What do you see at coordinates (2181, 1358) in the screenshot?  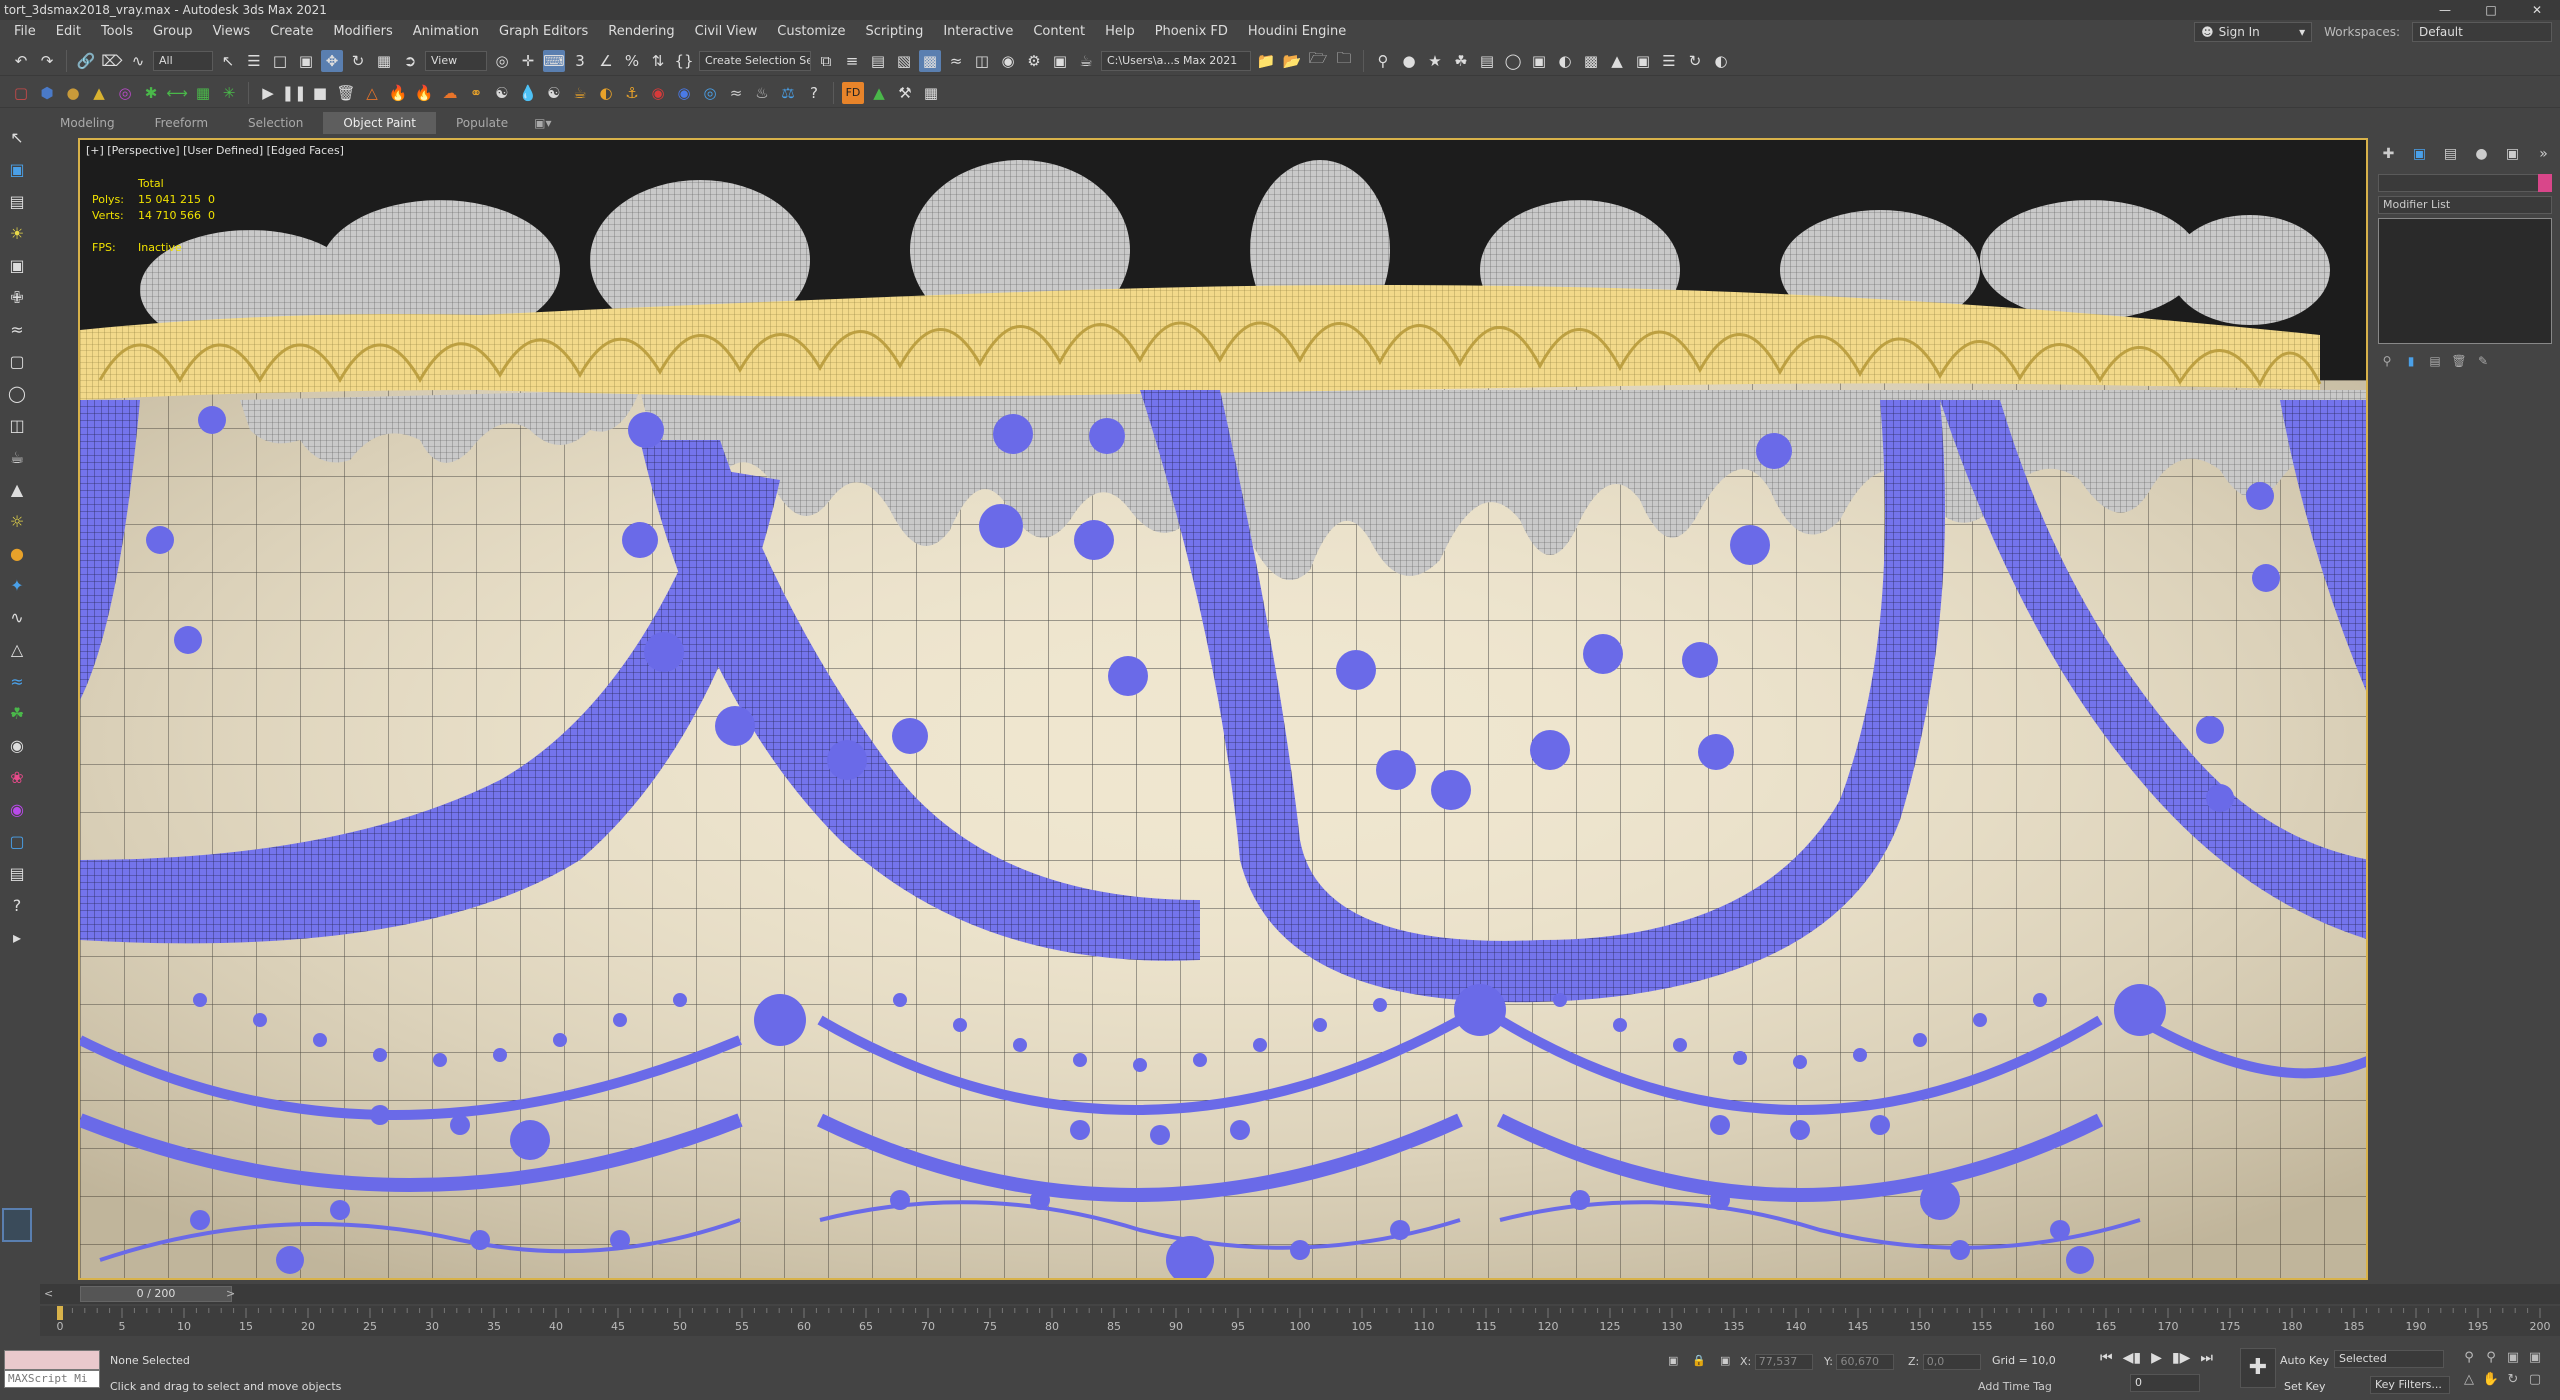 I see `next-frame-icon: ▮▶` at bounding box center [2181, 1358].